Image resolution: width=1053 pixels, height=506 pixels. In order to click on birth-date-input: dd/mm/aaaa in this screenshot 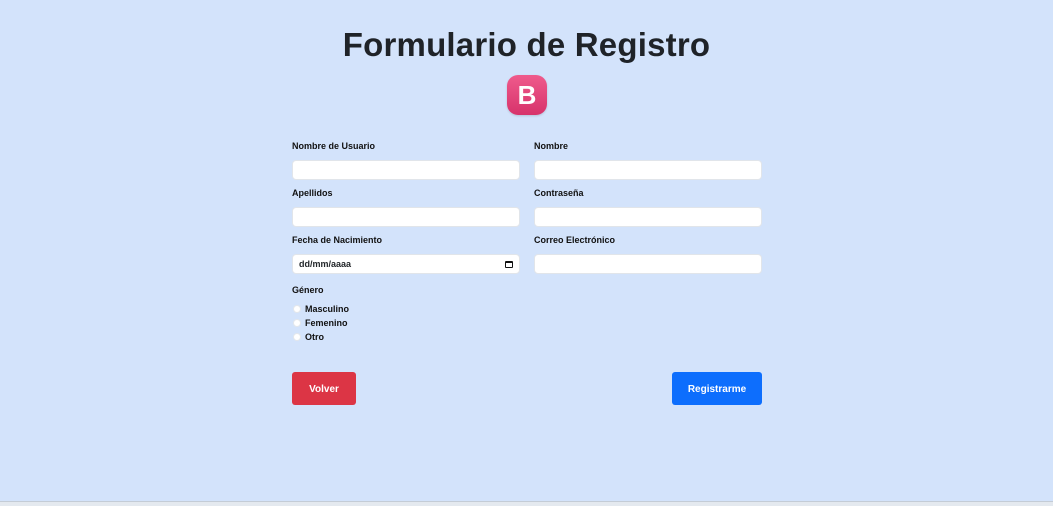, I will do `click(406, 264)`.